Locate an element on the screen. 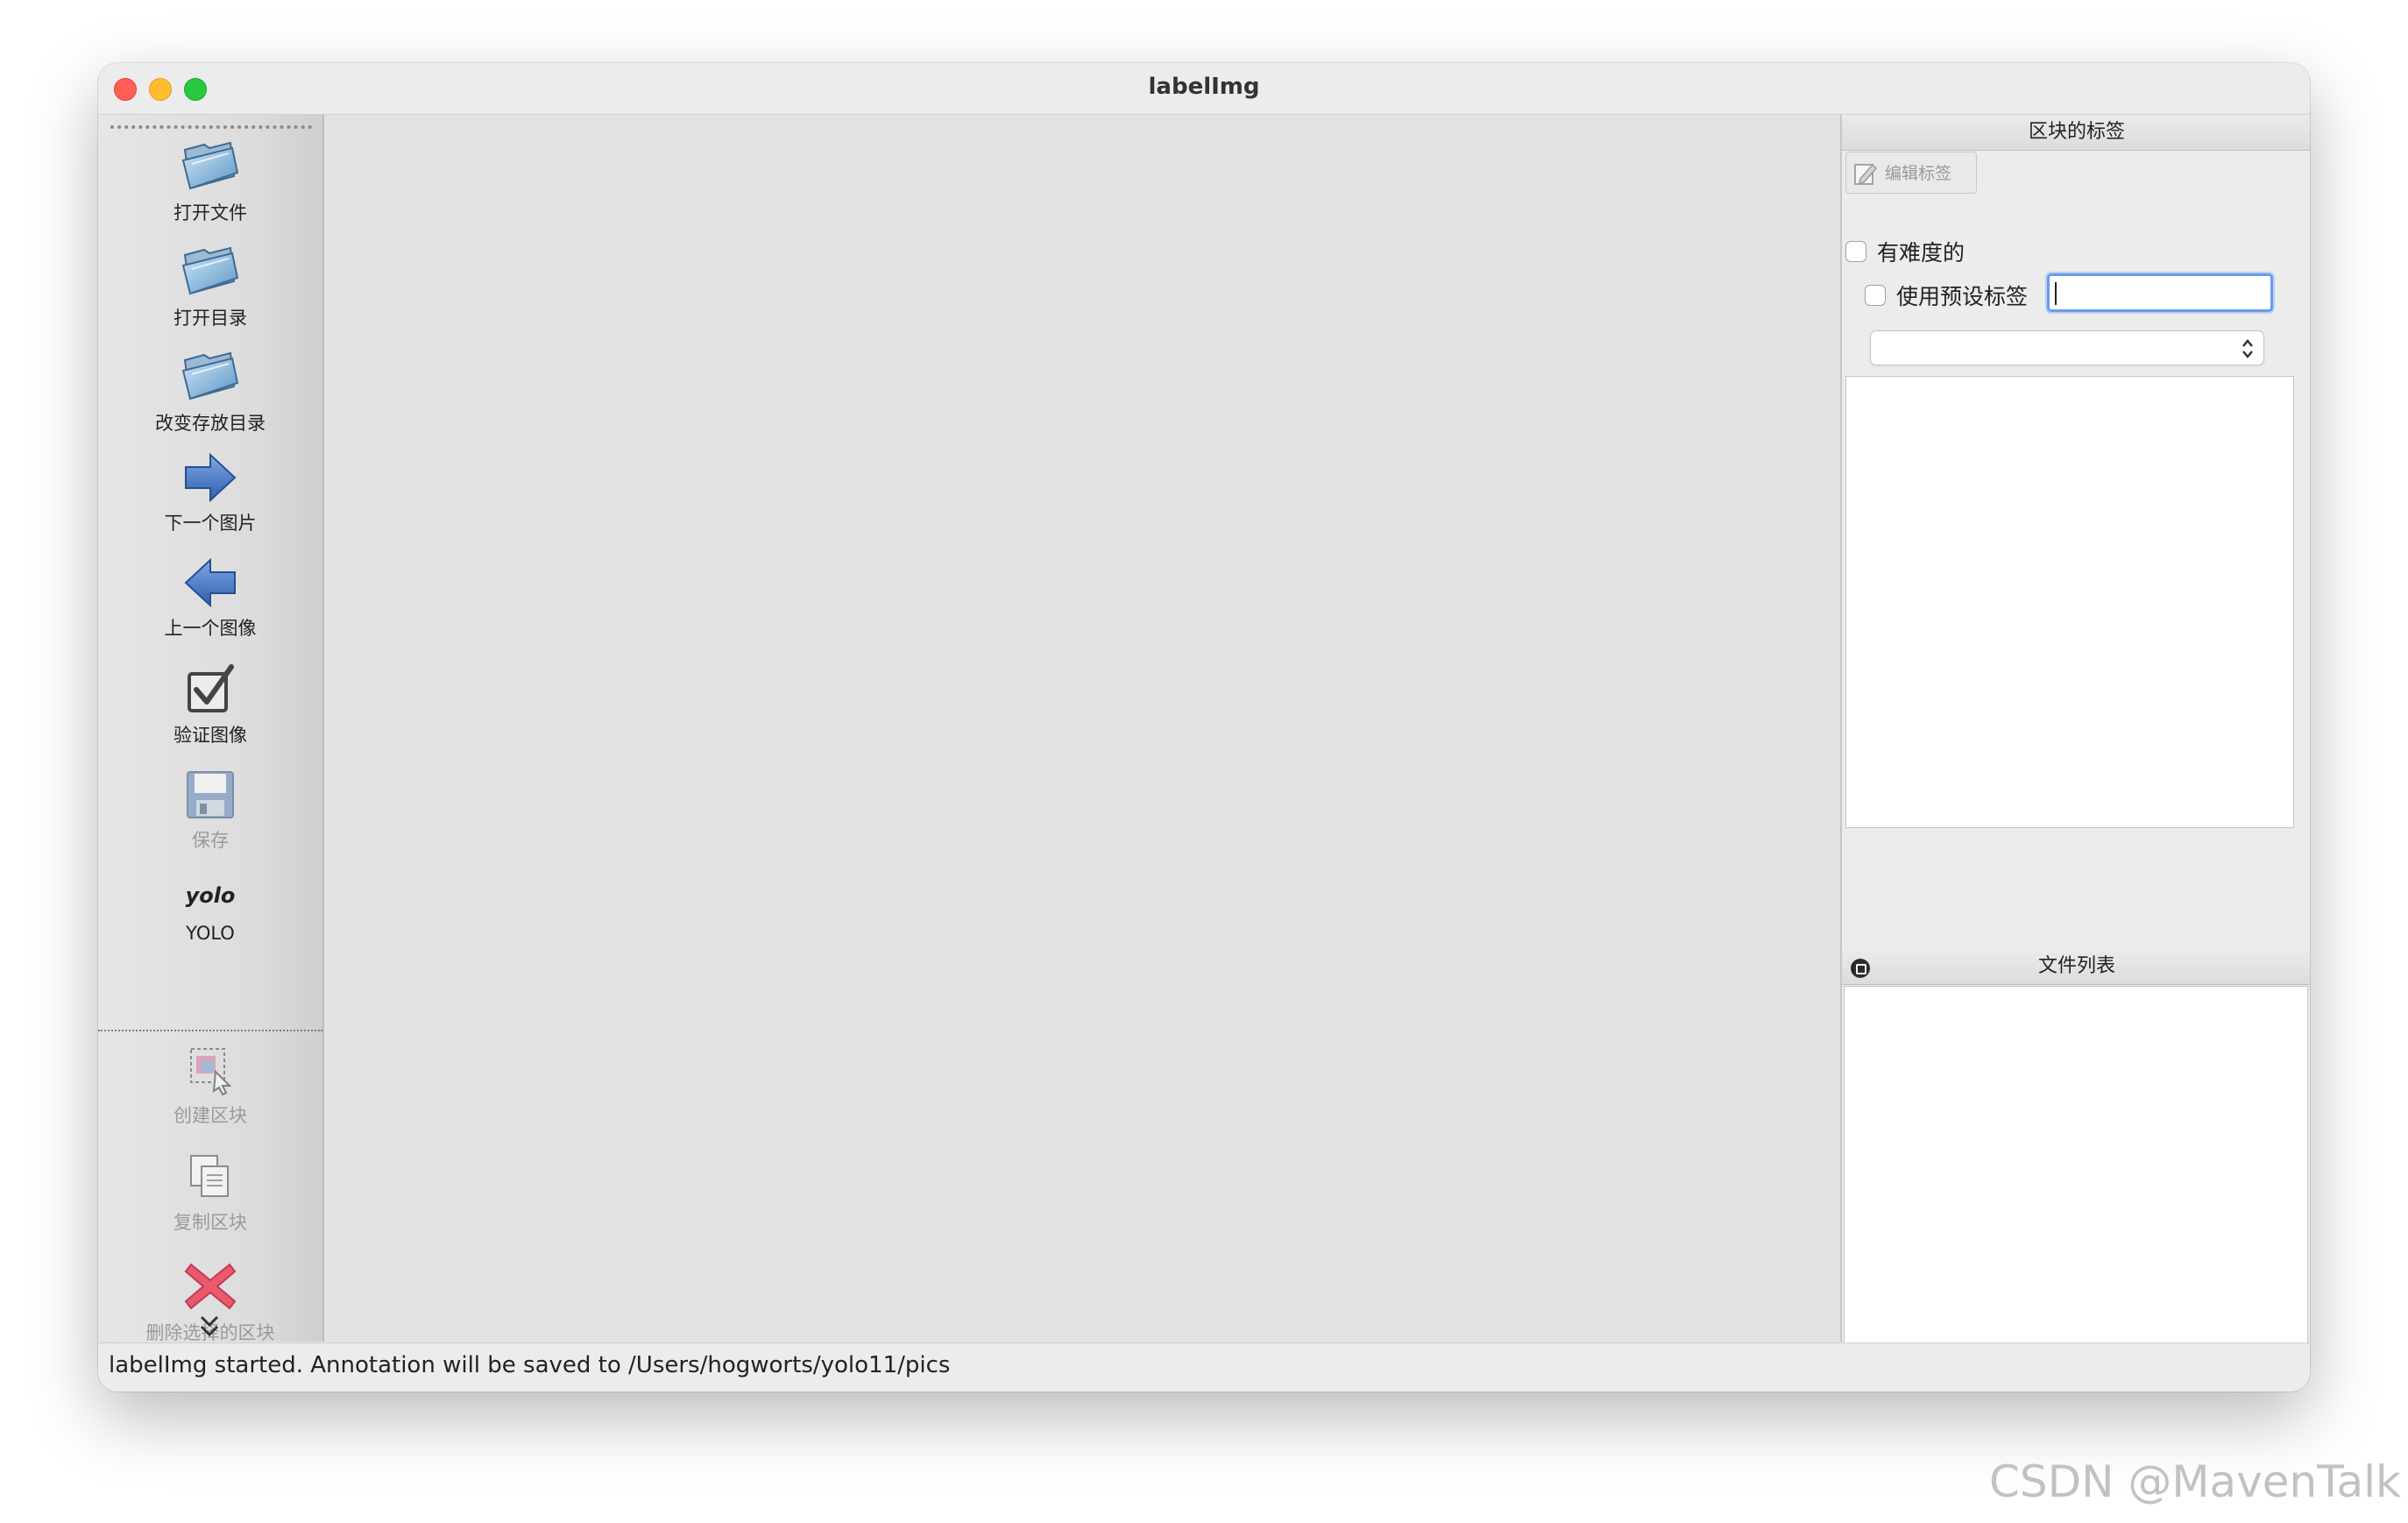 This screenshot has width=2408, height=1523. open-dir-button: 打开目录 is located at coordinates (210, 284).